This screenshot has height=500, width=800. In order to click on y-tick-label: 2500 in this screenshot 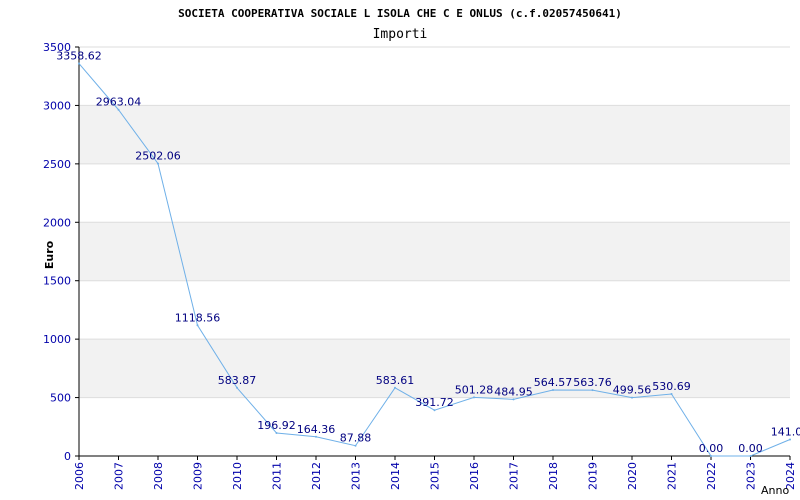, I will do `click(57, 164)`.